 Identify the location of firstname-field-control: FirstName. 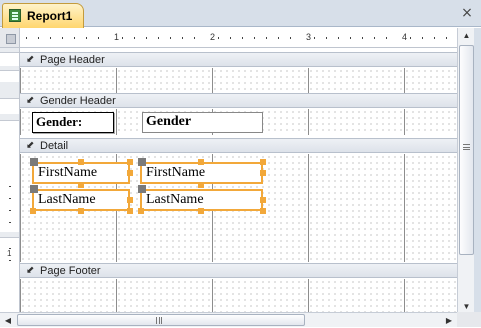
(201, 173).